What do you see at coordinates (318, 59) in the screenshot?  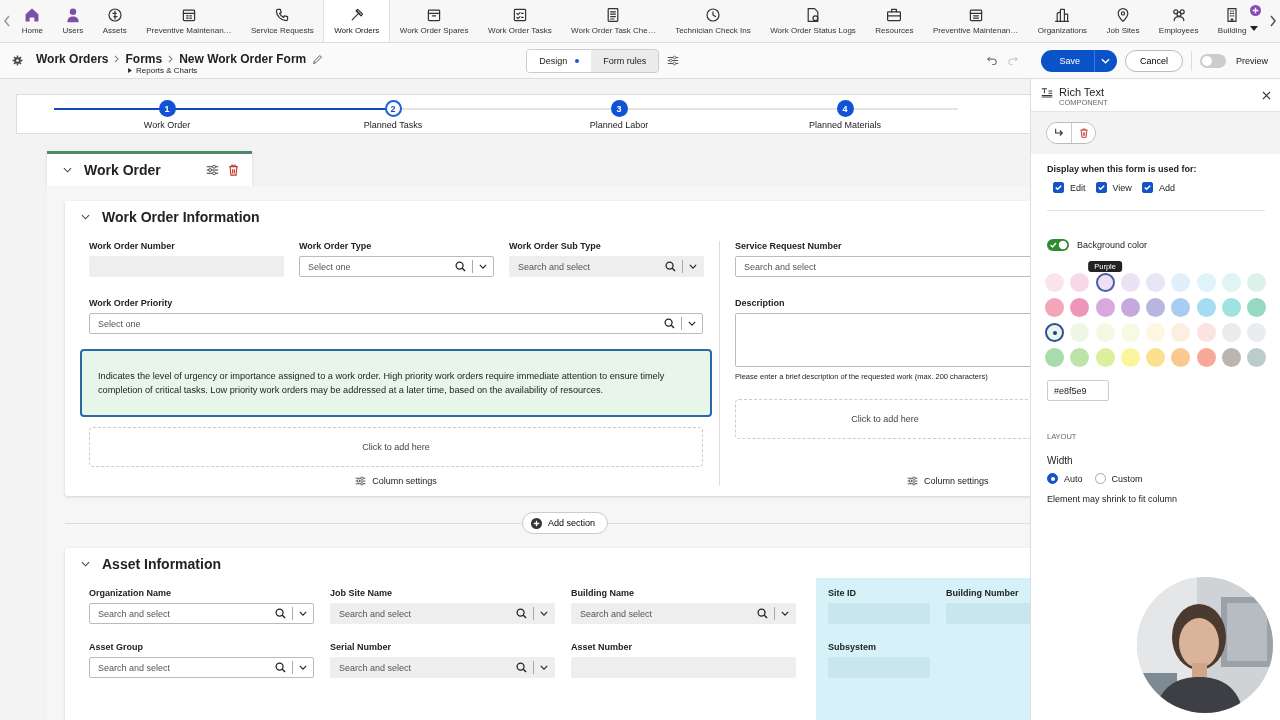 I see `pencil-icon` at bounding box center [318, 59].